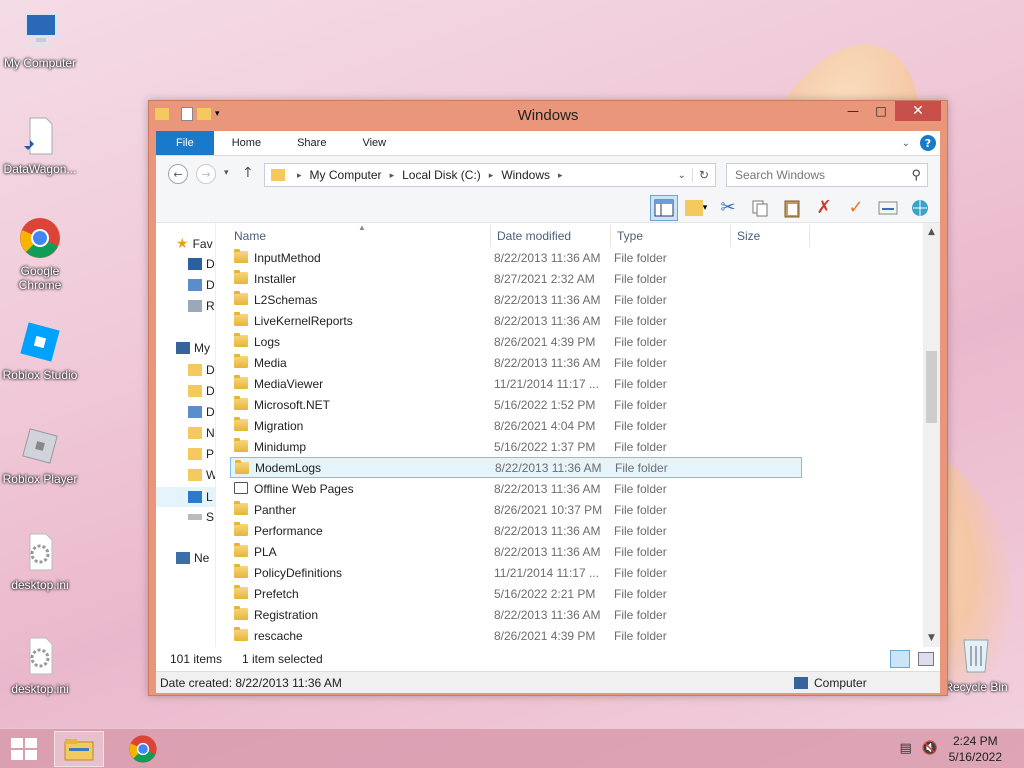 The width and height of the screenshot is (1024, 768). What do you see at coordinates (192, 558) in the screenshot?
I see `nav-item-network: Ne` at bounding box center [192, 558].